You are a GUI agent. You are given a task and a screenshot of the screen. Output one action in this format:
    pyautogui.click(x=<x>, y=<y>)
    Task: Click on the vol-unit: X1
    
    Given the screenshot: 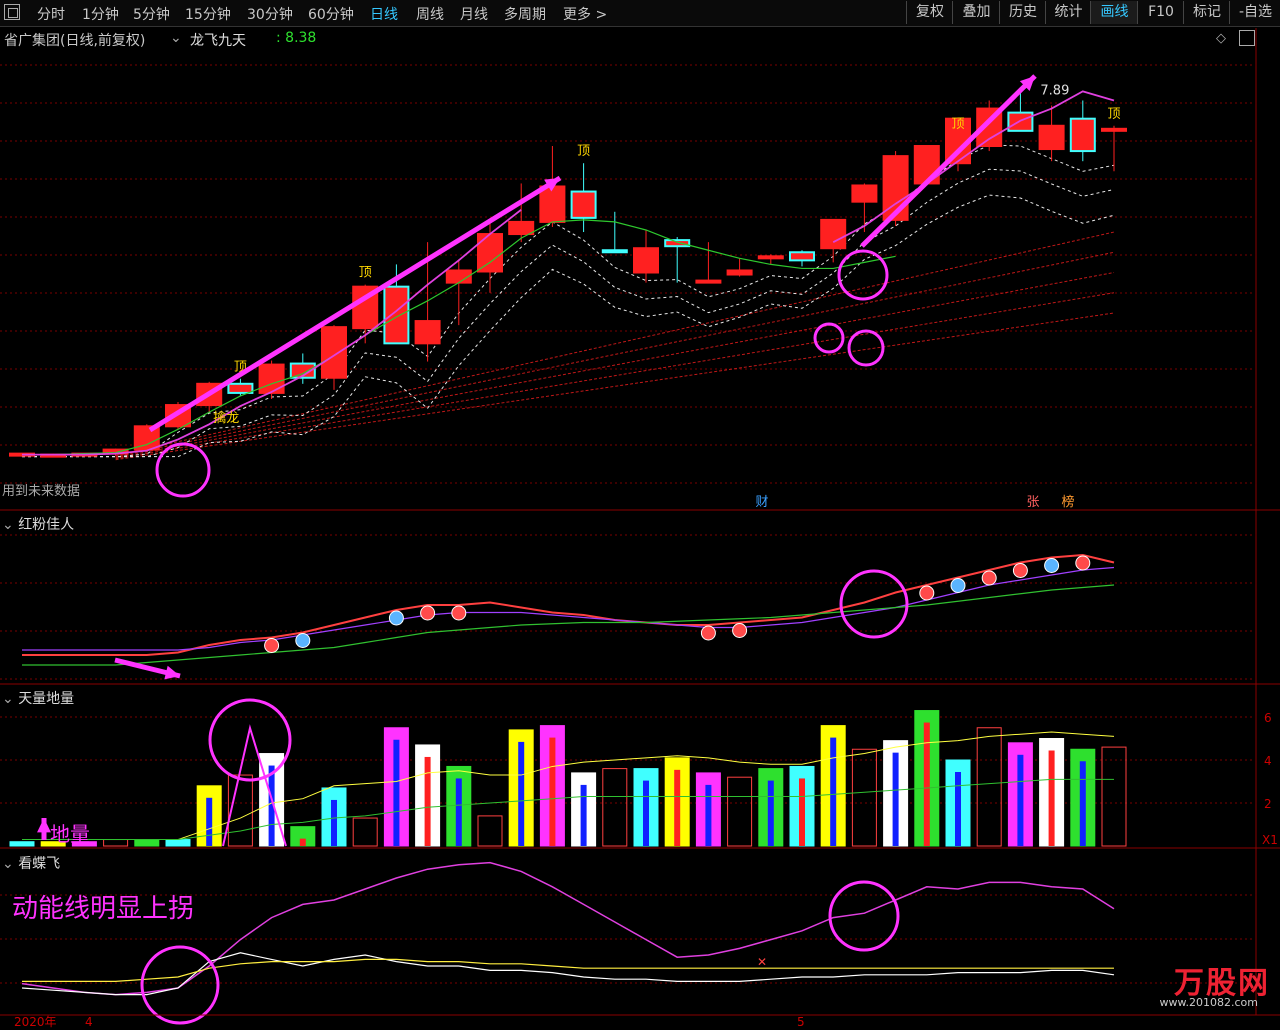 What is the action you would take?
    pyautogui.click(x=1270, y=840)
    